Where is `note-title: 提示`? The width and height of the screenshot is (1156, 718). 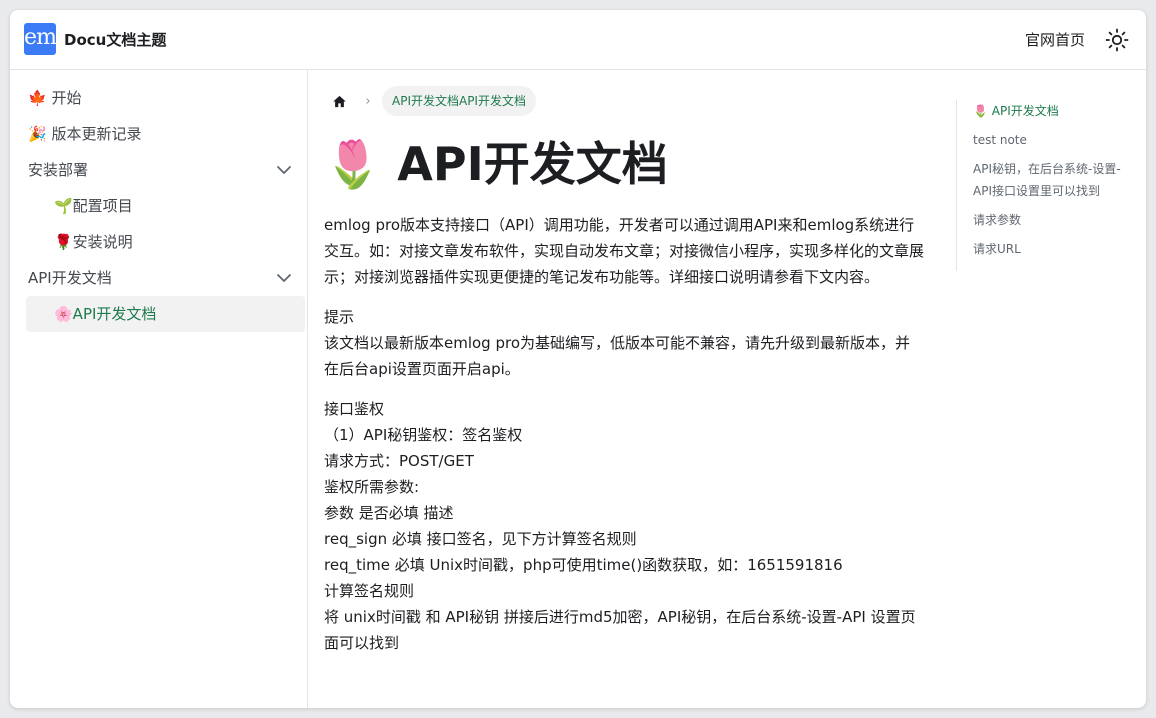
note-title: 提示 is located at coordinates (339, 317).